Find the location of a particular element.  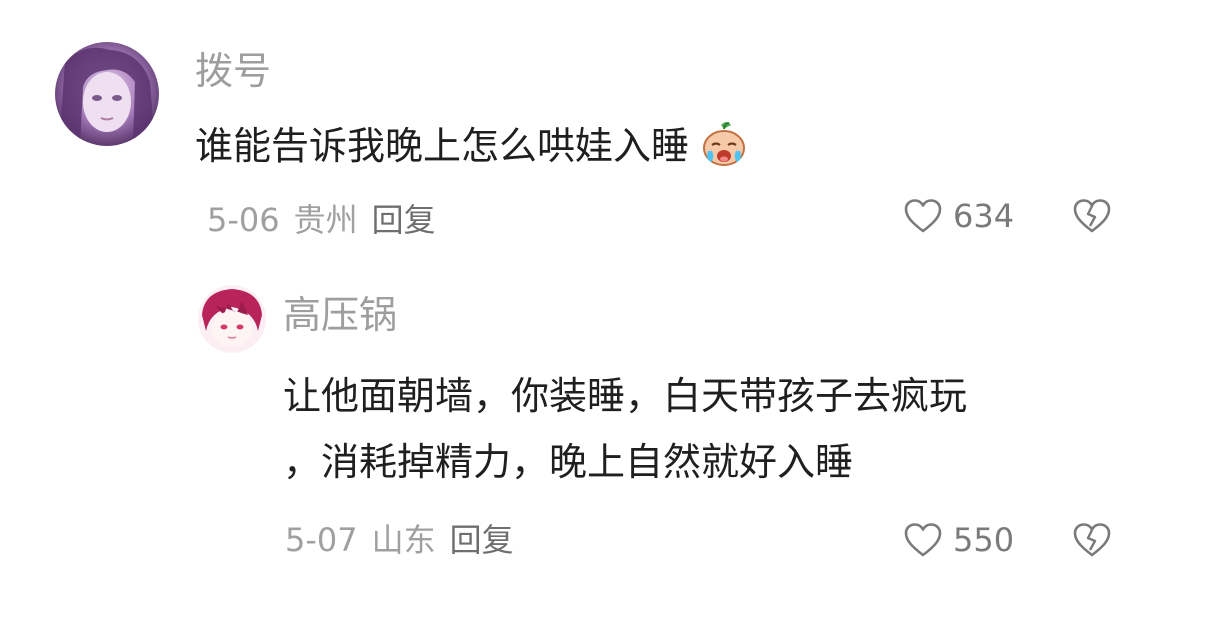

reply-user-avatar is located at coordinates (232, 319).